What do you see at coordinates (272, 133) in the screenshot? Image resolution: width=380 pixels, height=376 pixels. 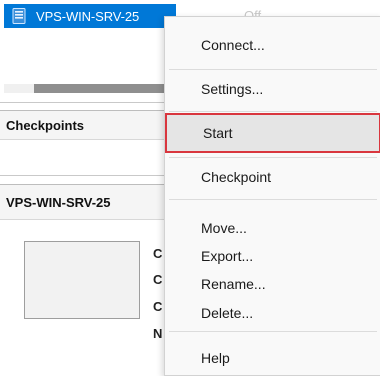 I see `menu-item-start: Start` at bounding box center [272, 133].